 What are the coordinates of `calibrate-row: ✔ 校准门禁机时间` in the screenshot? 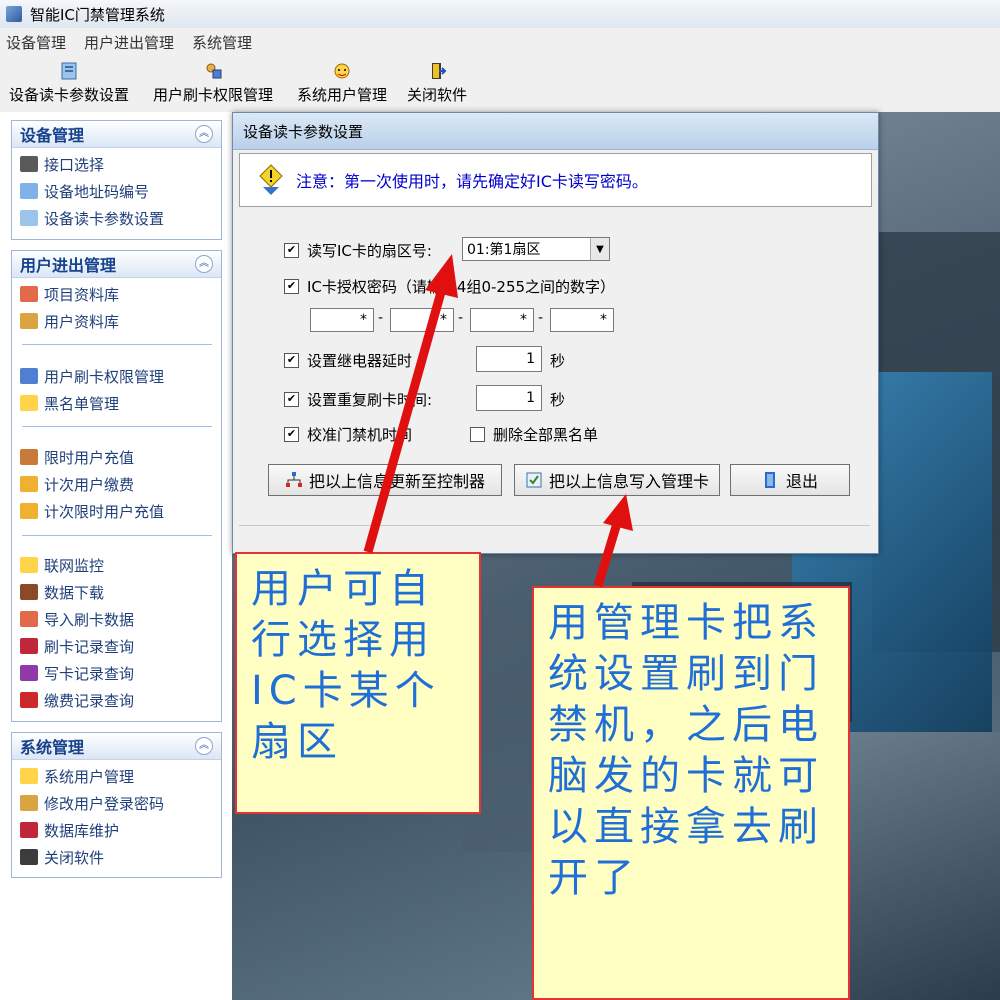 It's located at (348, 434).